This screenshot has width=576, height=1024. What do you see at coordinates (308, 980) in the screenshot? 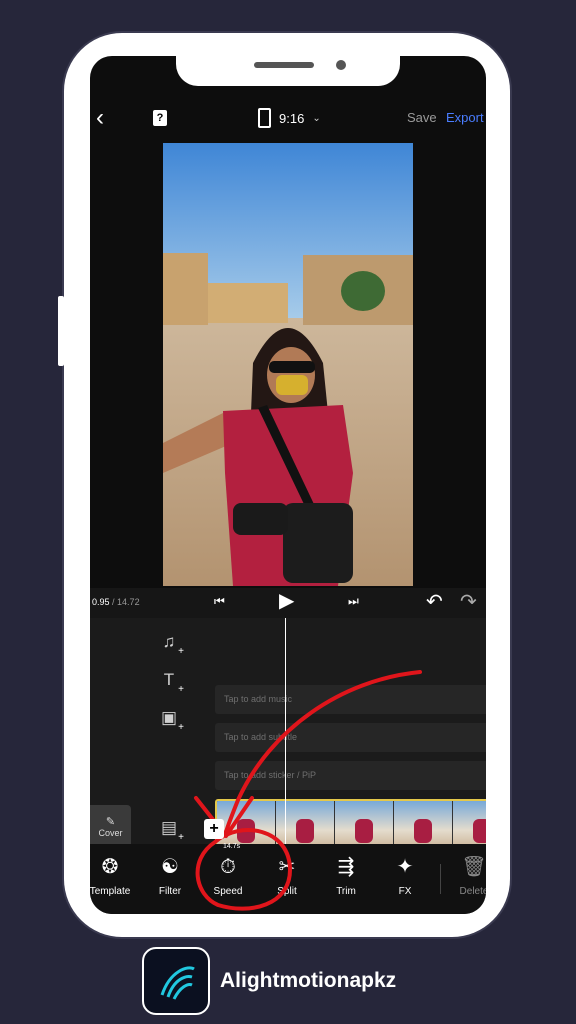
I see `brand-name: Alightmotionapkz` at bounding box center [308, 980].